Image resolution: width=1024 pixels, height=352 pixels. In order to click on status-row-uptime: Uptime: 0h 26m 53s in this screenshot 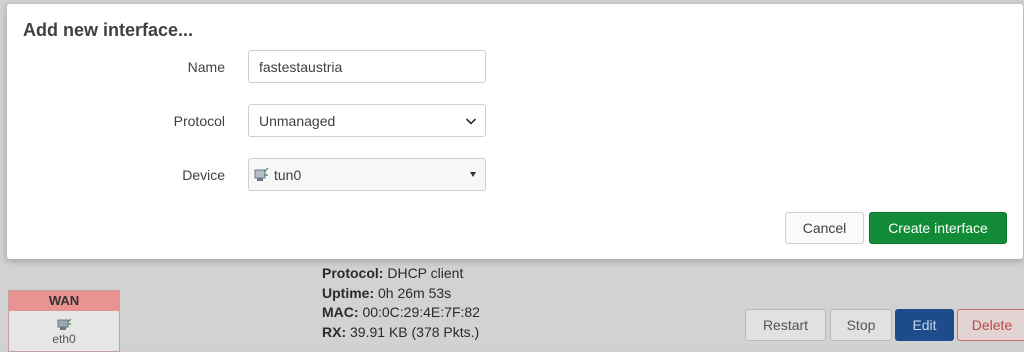, I will do `click(387, 292)`.